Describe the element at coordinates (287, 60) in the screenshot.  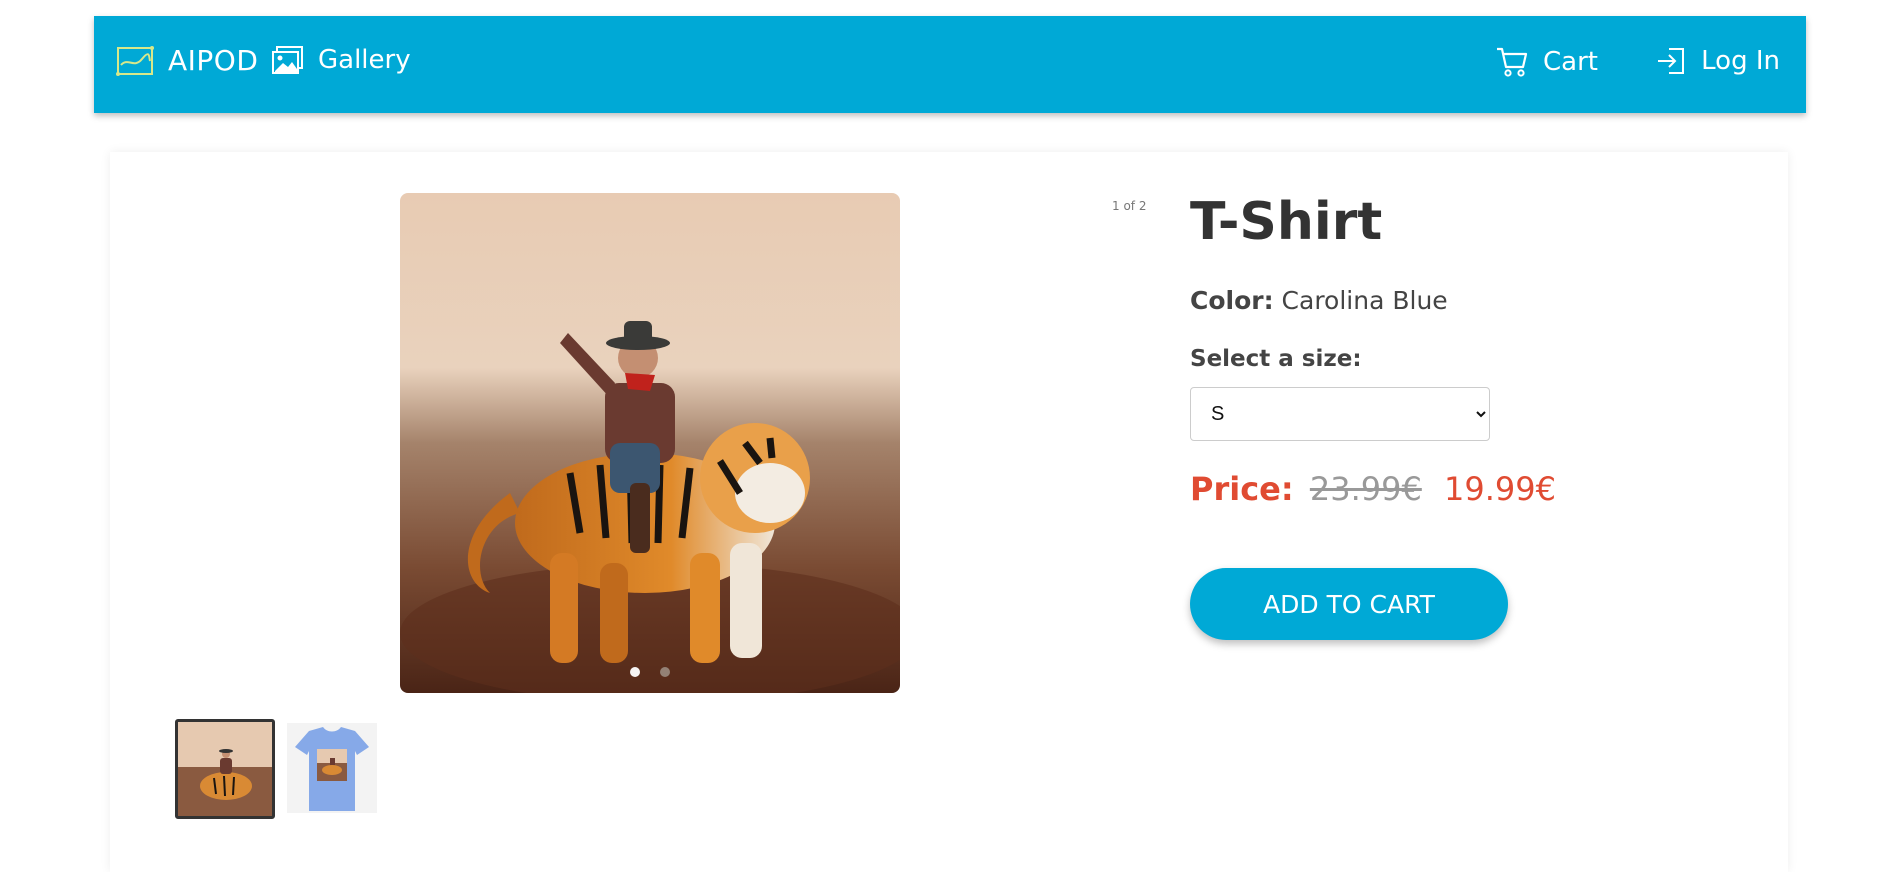
I see `image-icon` at that location.